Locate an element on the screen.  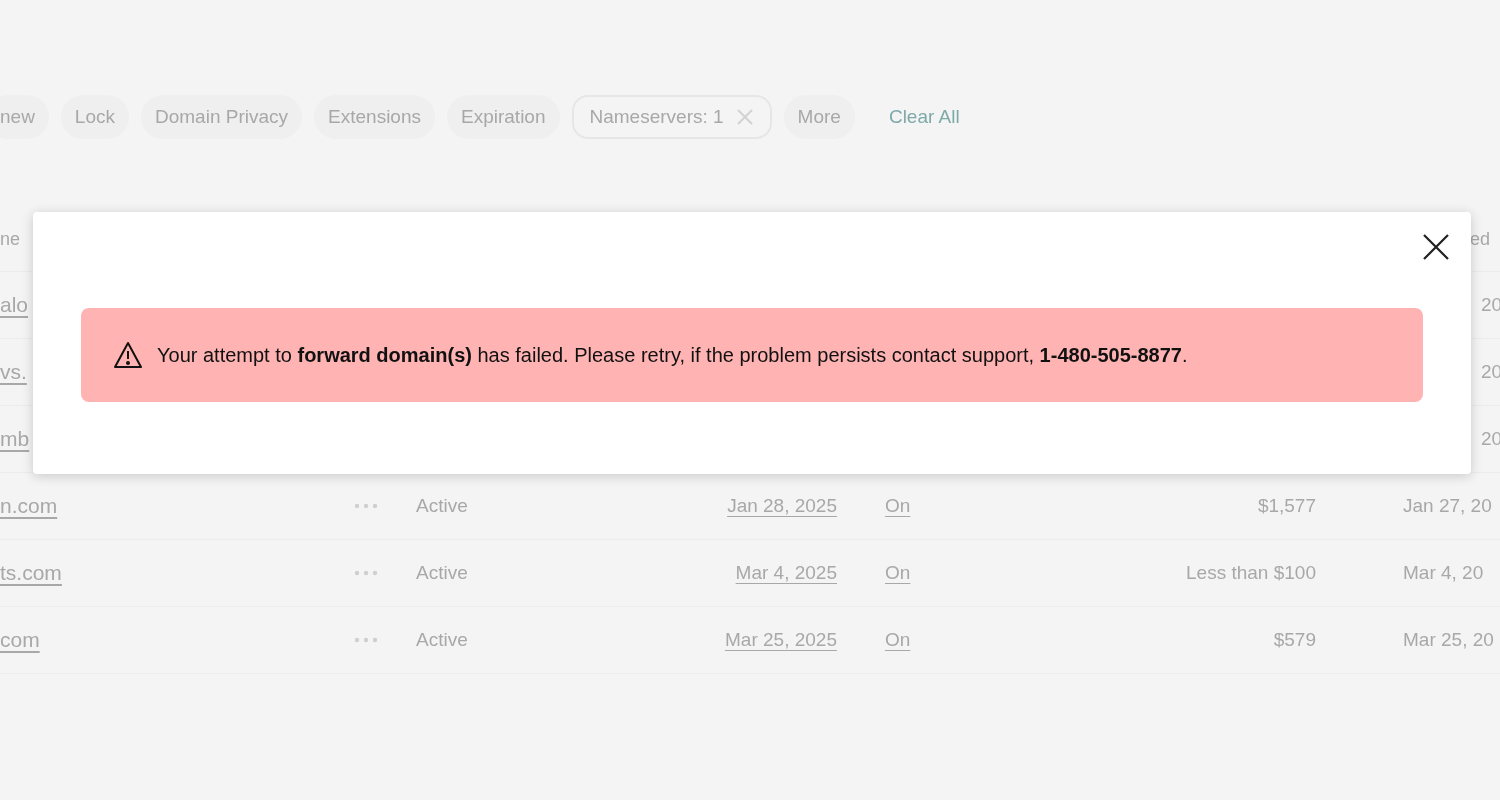
date-text: Mar 25, 20 is located at coordinates (1448, 639).